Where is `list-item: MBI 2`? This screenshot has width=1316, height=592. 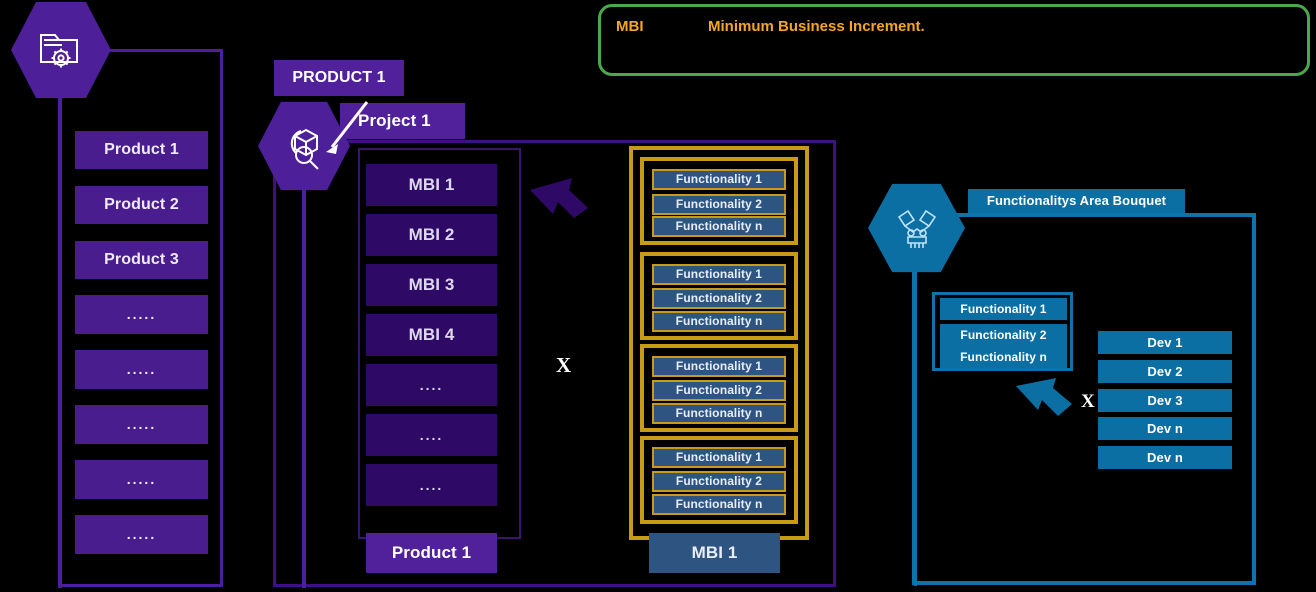 list-item: MBI 2 is located at coordinates (431, 235).